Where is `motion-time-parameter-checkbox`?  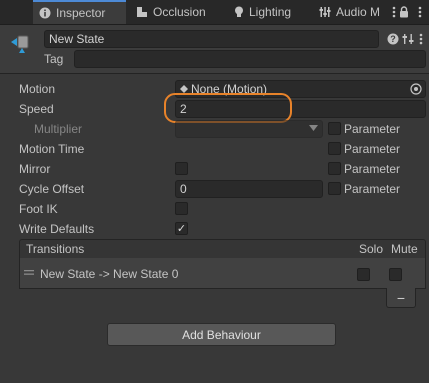 motion-time-parameter-checkbox is located at coordinates (334, 148).